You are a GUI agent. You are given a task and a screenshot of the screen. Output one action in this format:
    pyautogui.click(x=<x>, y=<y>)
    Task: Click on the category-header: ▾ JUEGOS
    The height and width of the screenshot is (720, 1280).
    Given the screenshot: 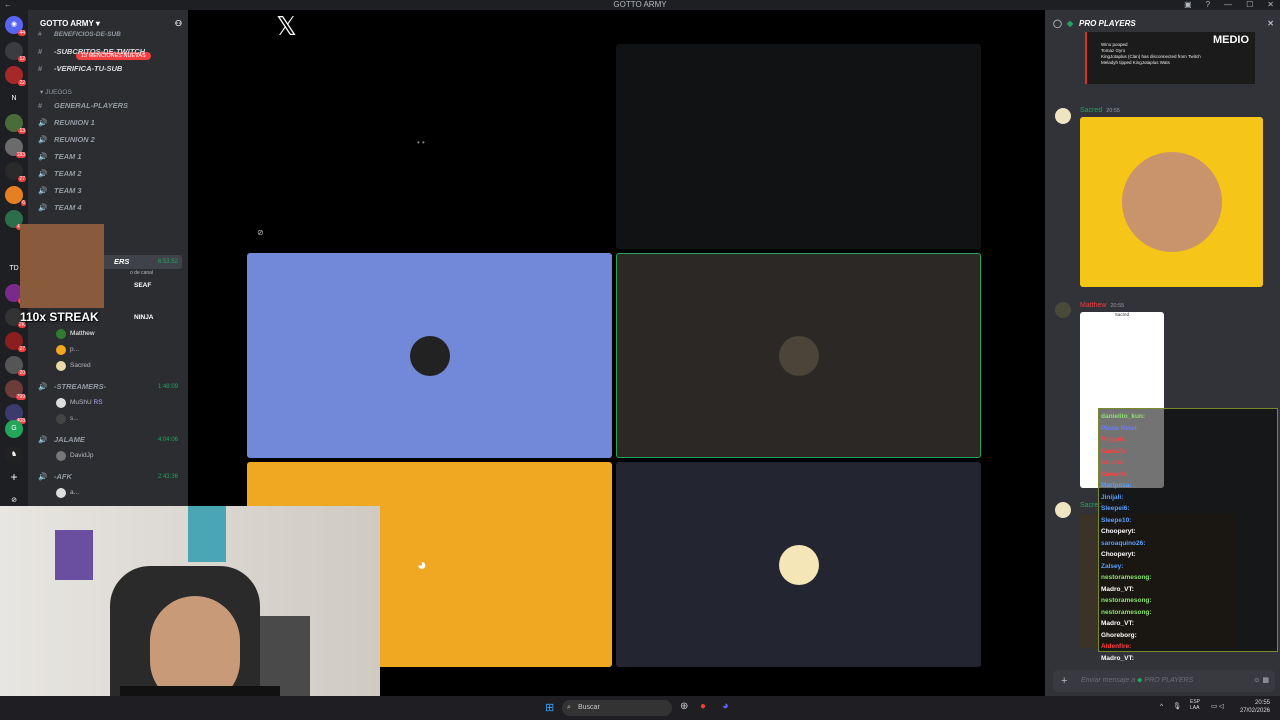 What is the action you would take?
    pyautogui.click(x=56, y=92)
    